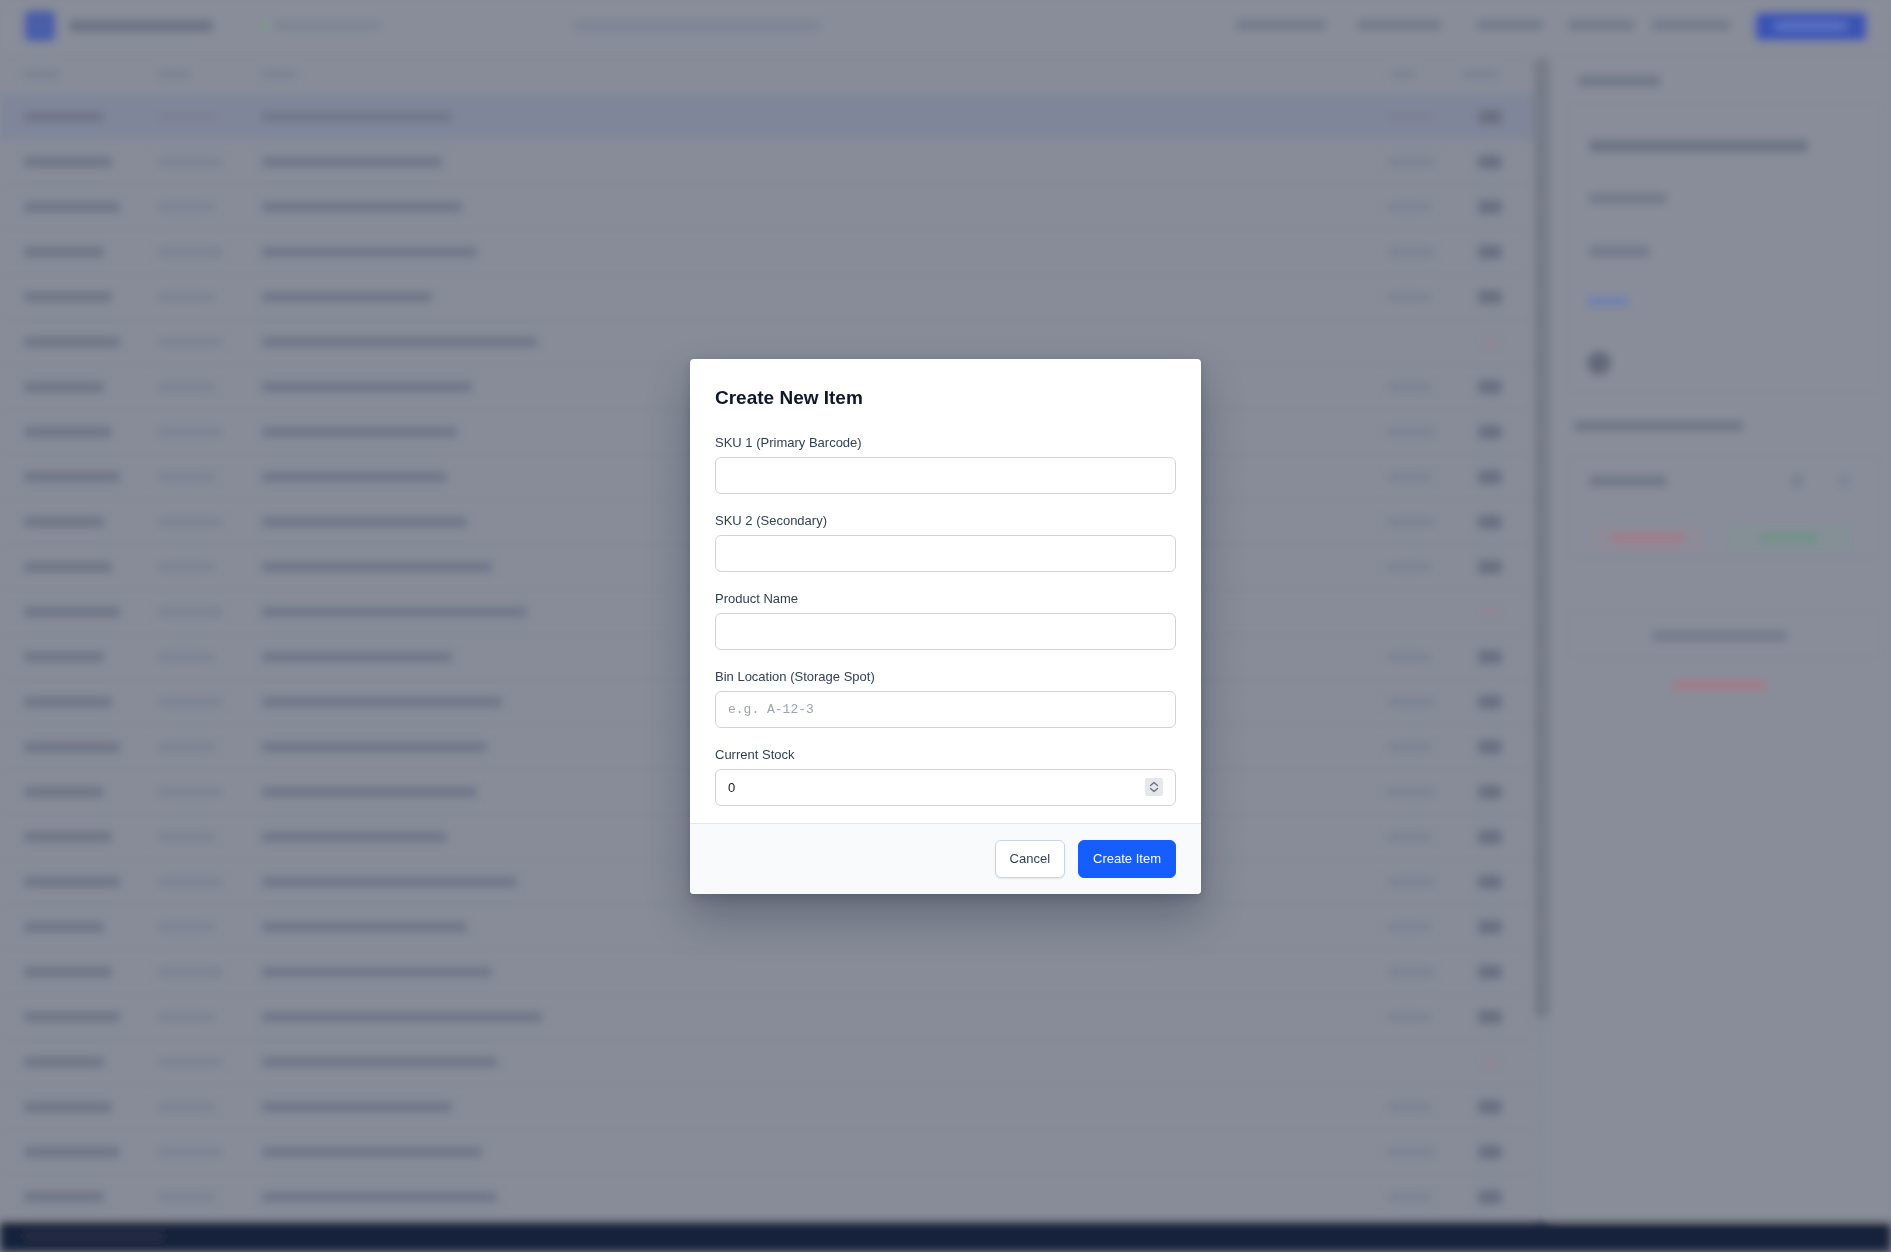 Image resolution: width=1891 pixels, height=1252 pixels. I want to click on field-label: Bin Location (Storage Spot), so click(795, 676).